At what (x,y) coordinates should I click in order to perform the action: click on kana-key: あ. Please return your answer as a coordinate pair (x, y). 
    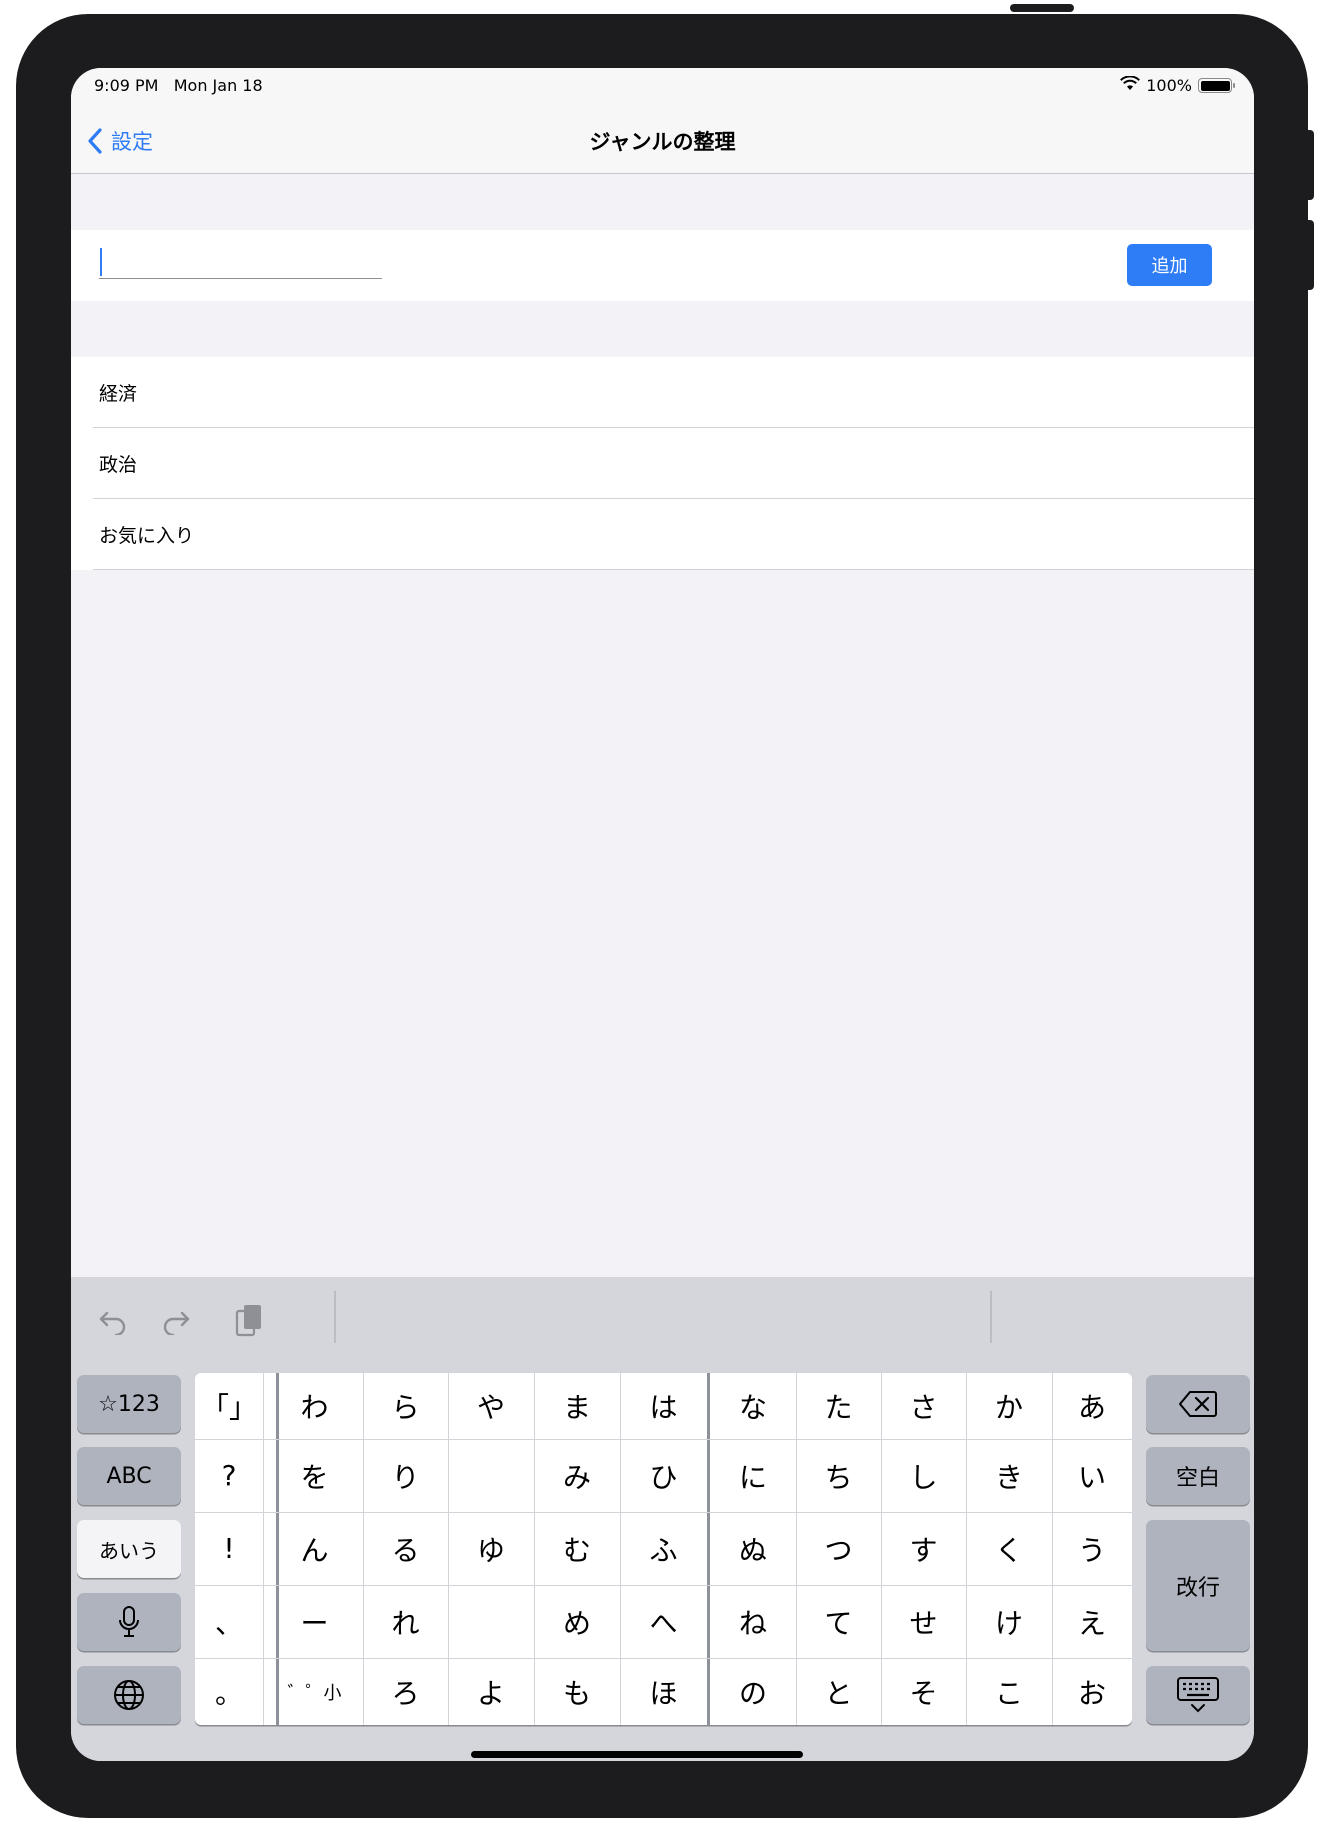
    Looking at the image, I should click on (1092, 1406).